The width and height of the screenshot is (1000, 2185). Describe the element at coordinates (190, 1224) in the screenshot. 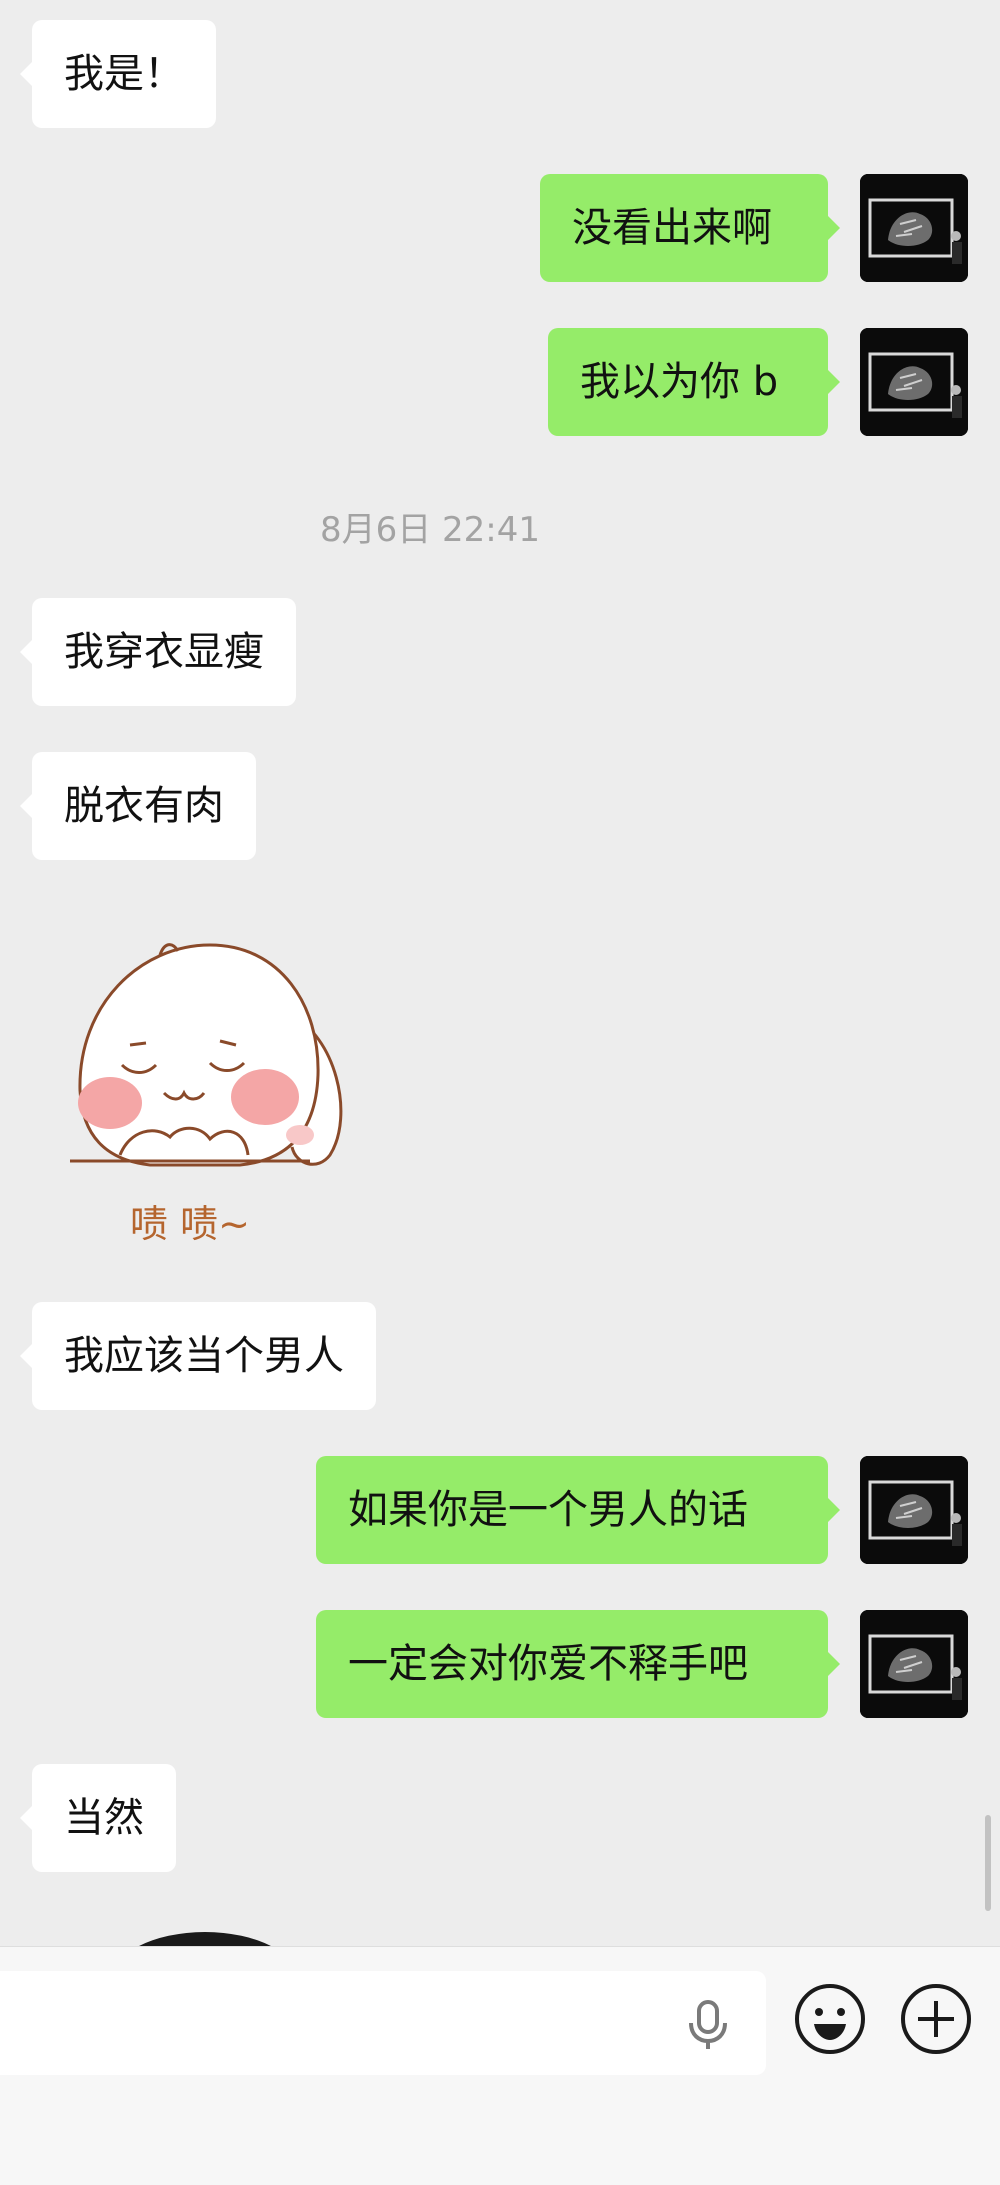

I see `sticker-caption: 啧 啧~` at that location.